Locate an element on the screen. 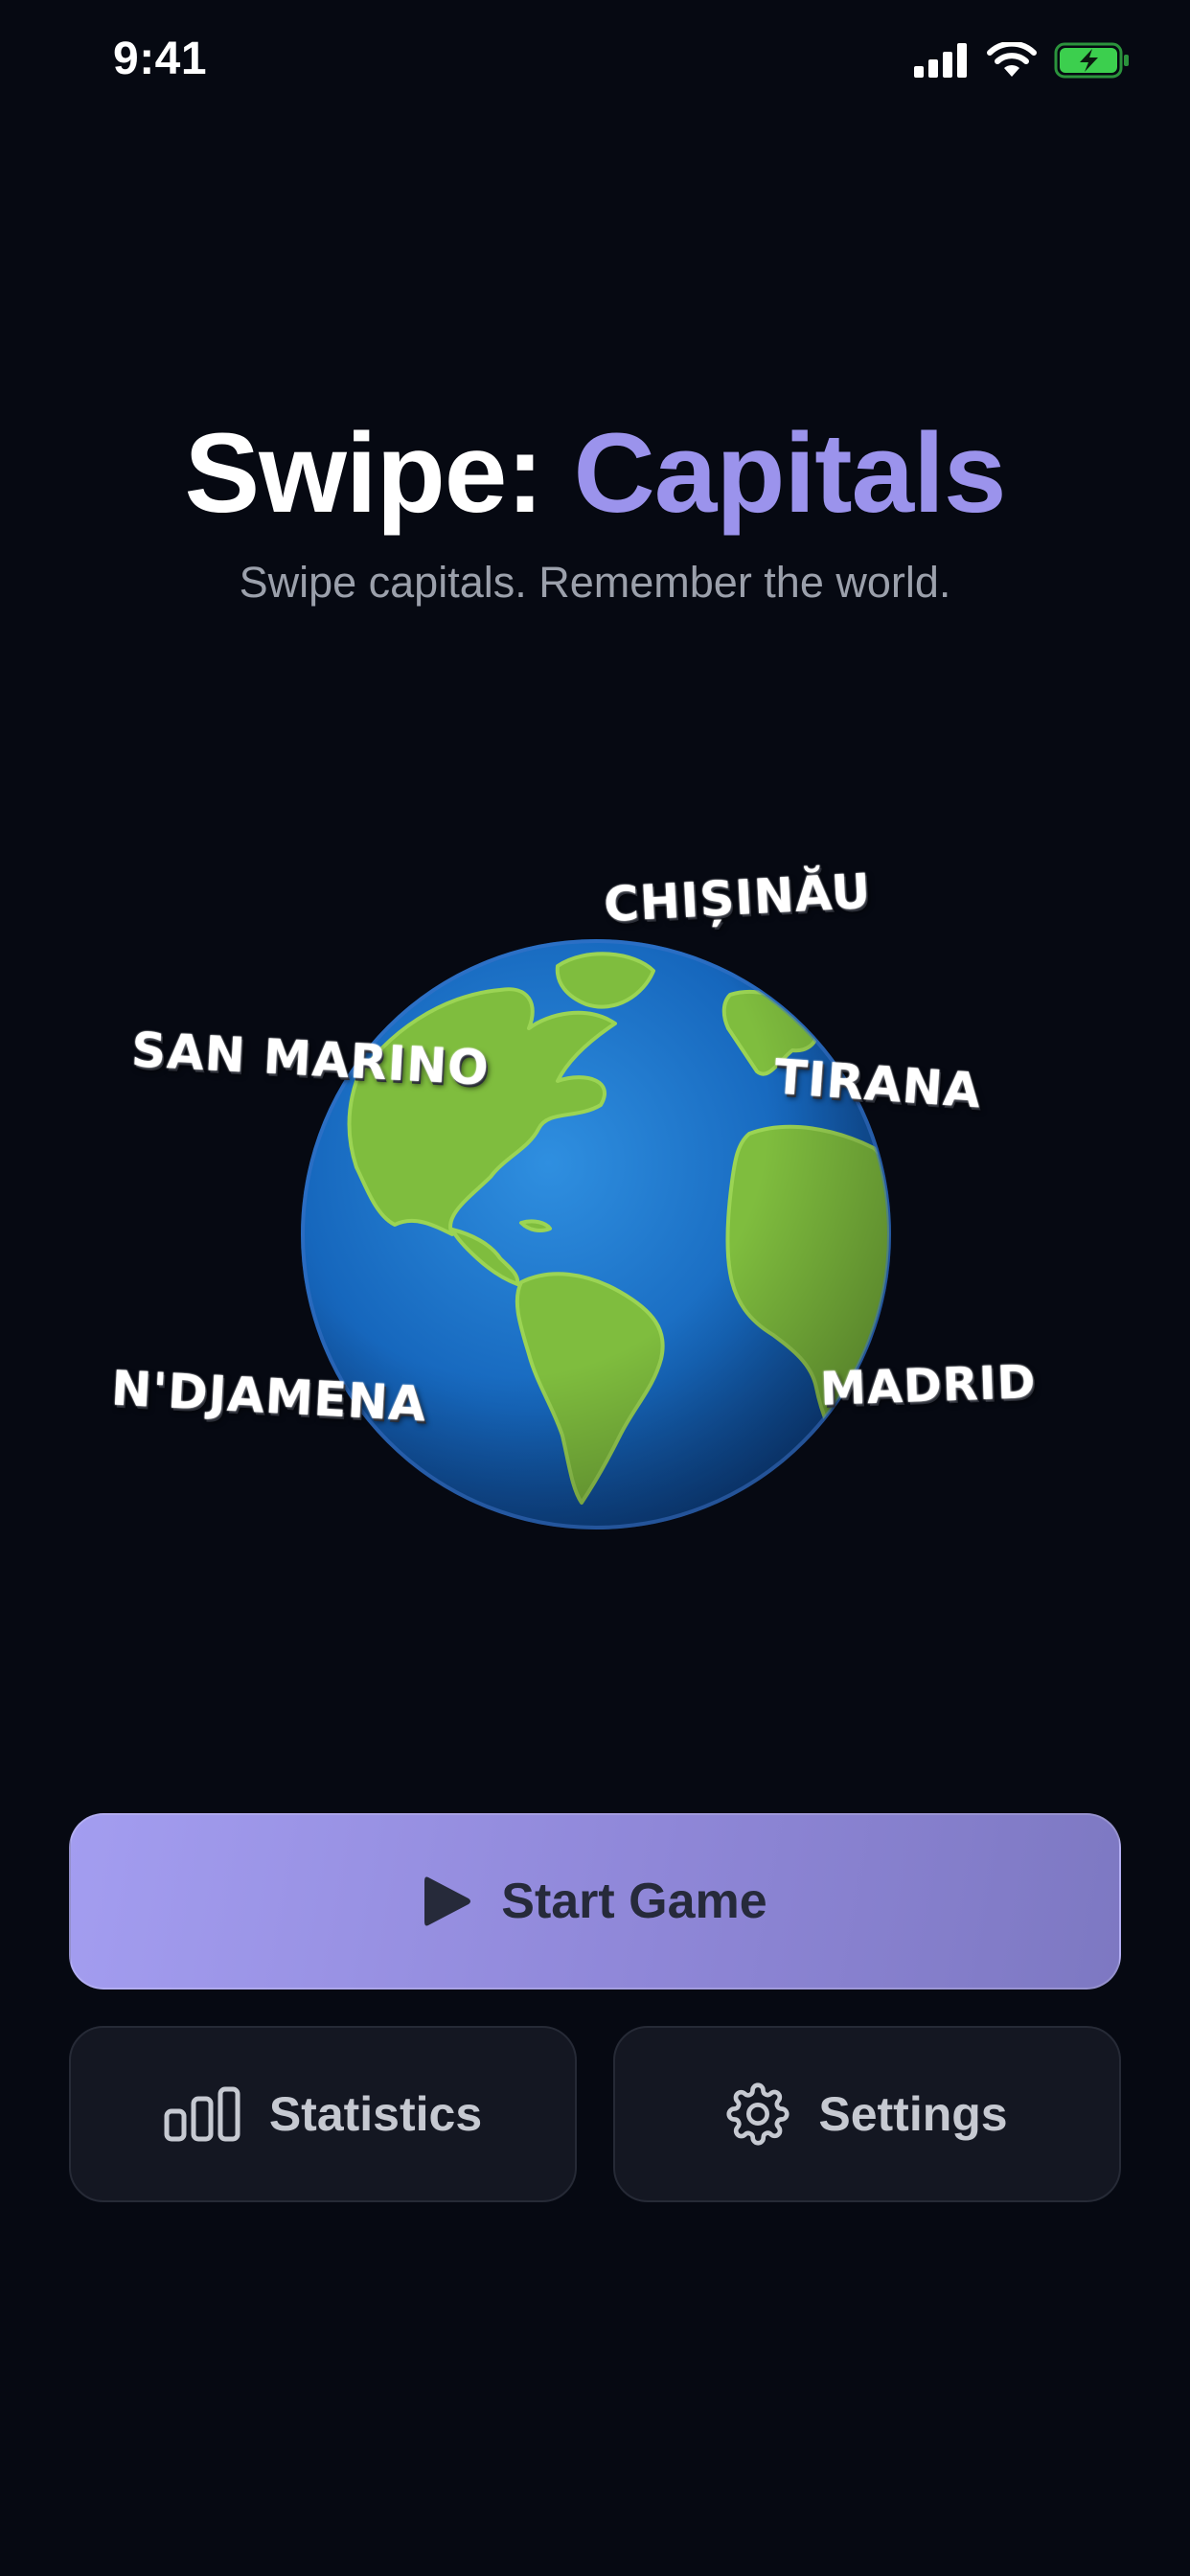  status-time: 9:41 is located at coordinates (160, 59).